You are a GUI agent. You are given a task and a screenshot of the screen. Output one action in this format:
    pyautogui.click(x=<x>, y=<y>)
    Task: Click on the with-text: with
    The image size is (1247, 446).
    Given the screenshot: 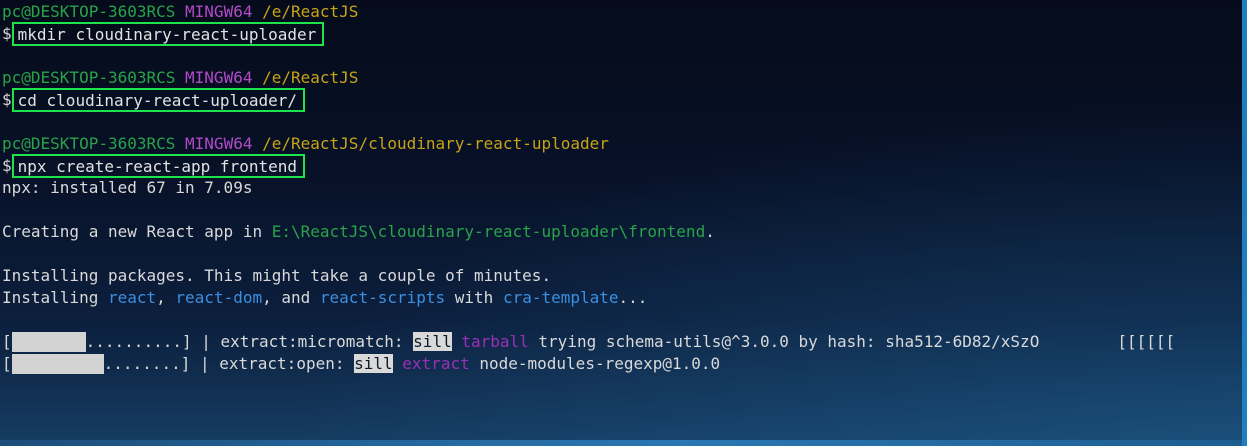 What is the action you would take?
    pyautogui.click(x=474, y=297)
    